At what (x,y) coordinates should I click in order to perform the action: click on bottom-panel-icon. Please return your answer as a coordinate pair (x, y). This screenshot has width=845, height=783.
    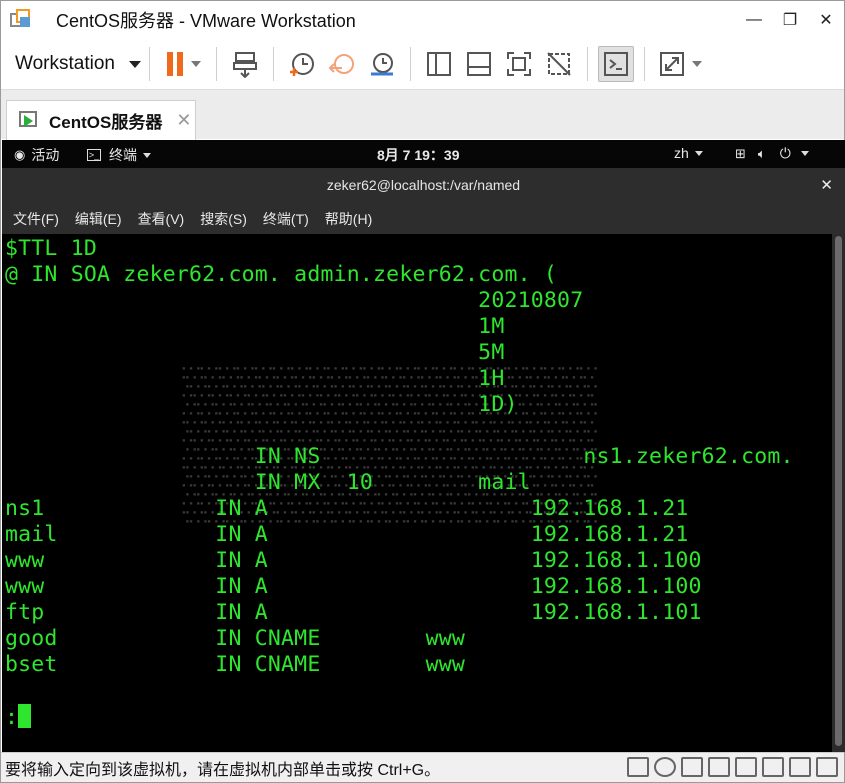
    Looking at the image, I should click on (478, 64).